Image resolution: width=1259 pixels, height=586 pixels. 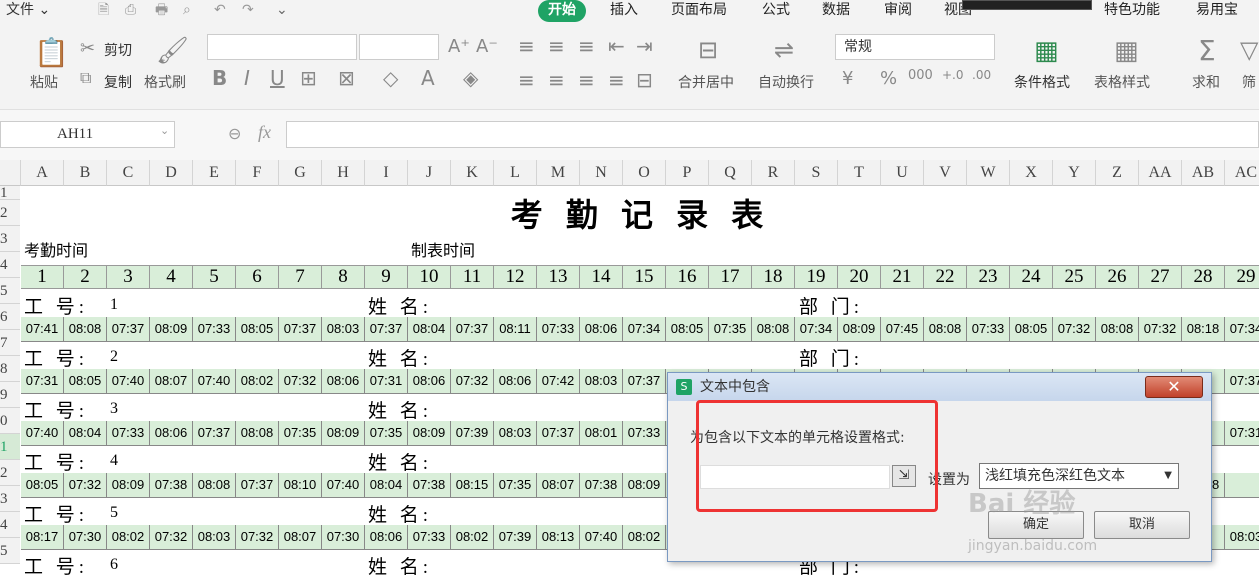 What do you see at coordinates (10, 395) in the screenshot?
I see `row-header: 9` at bounding box center [10, 395].